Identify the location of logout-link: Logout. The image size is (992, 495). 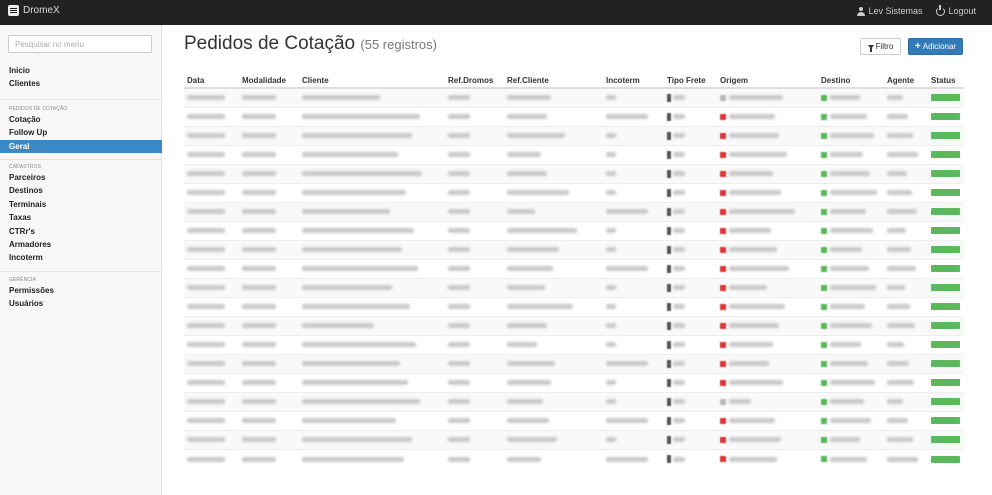
(956, 10).